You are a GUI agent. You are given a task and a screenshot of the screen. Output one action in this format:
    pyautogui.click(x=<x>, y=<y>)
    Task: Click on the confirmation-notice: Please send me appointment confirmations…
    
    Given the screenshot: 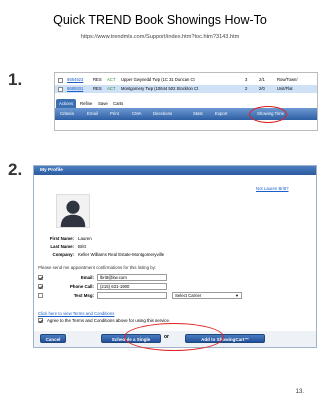 What is the action you would take?
    pyautogui.click(x=97, y=267)
    